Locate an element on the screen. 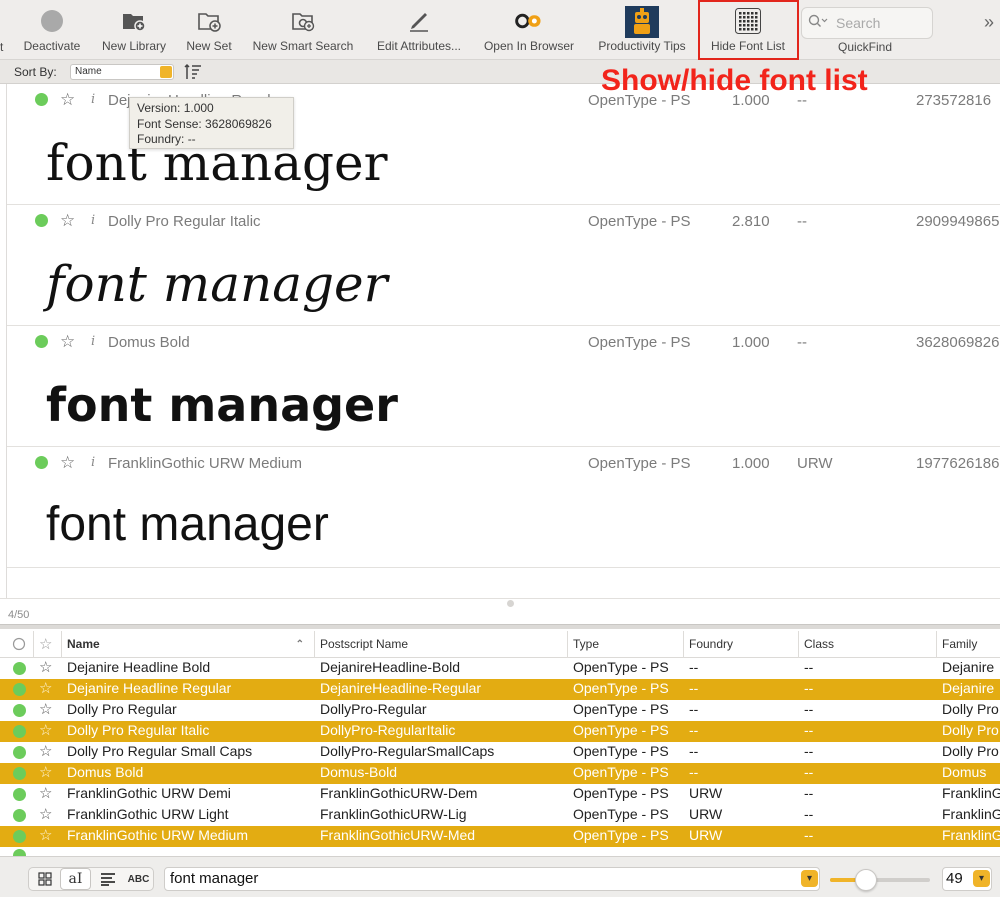  preview-count: 4/50 is located at coordinates (19, 615).